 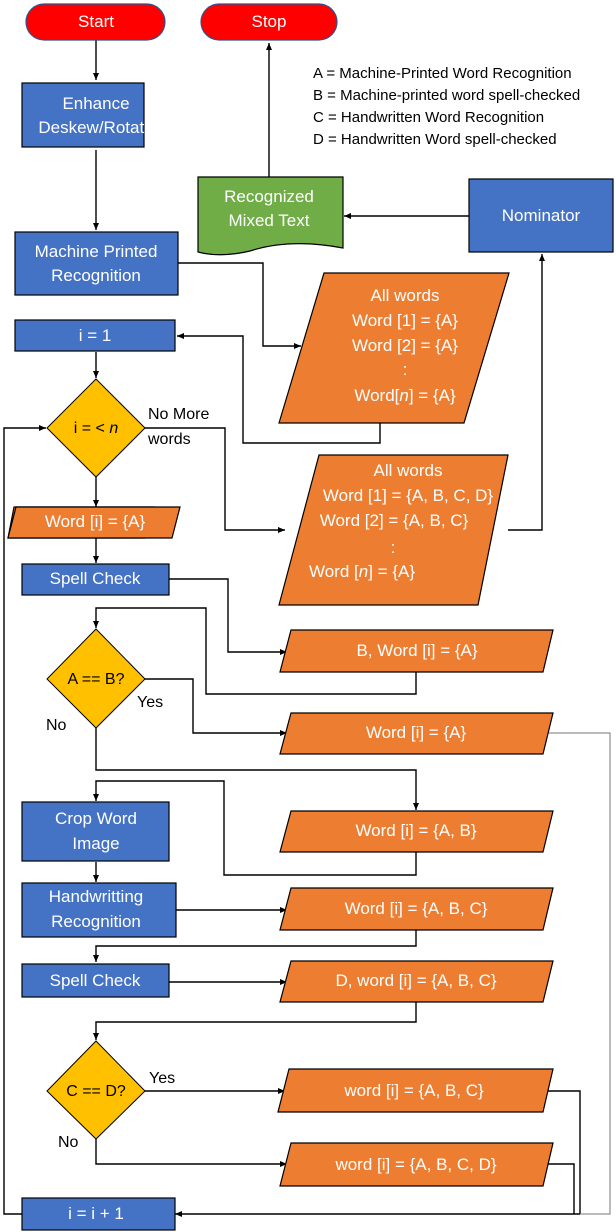 I want to click on svg-text: i = < n, so click(x=96, y=428).